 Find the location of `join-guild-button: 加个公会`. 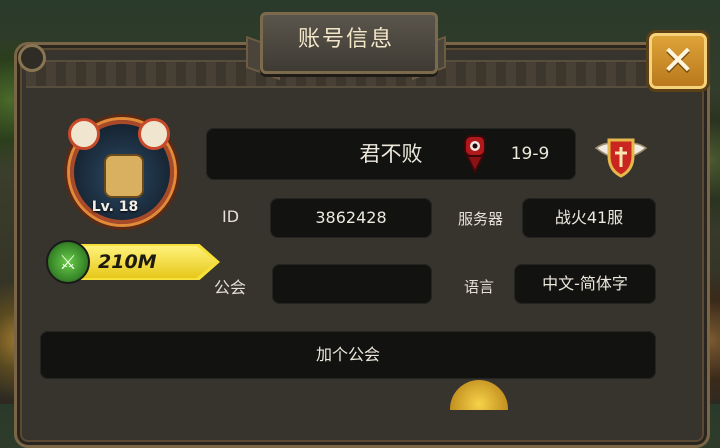

join-guild-button: 加个公会 is located at coordinates (348, 355).